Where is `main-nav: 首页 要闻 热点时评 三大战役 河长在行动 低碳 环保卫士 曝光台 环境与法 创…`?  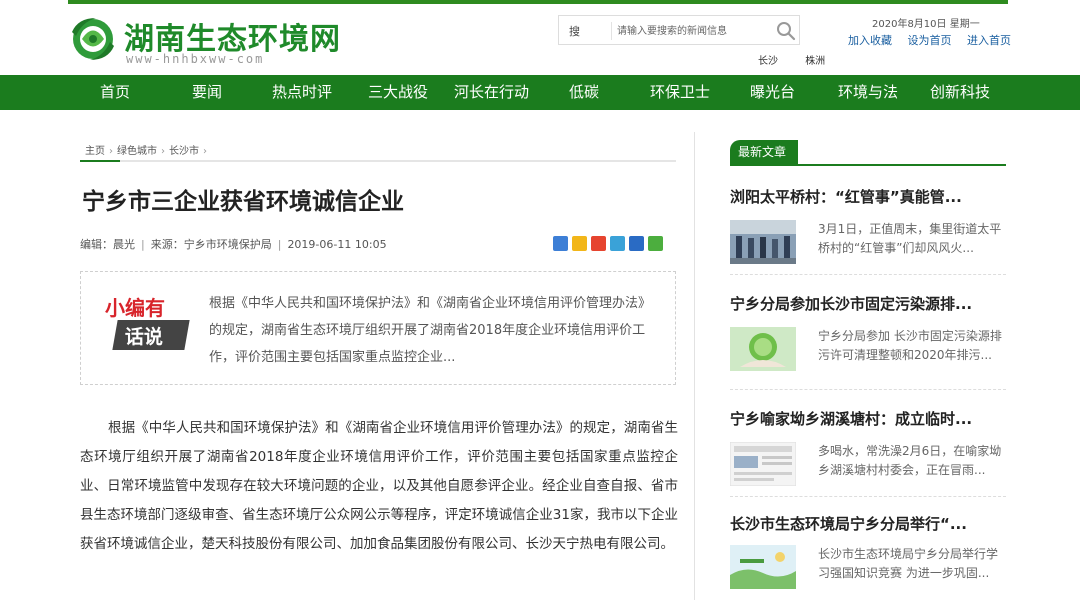 main-nav: 首页 要闻 热点时评 三大战役 河长在行动 低碳 环保卫士 曝光台 环境与法 创… is located at coordinates (540, 92).